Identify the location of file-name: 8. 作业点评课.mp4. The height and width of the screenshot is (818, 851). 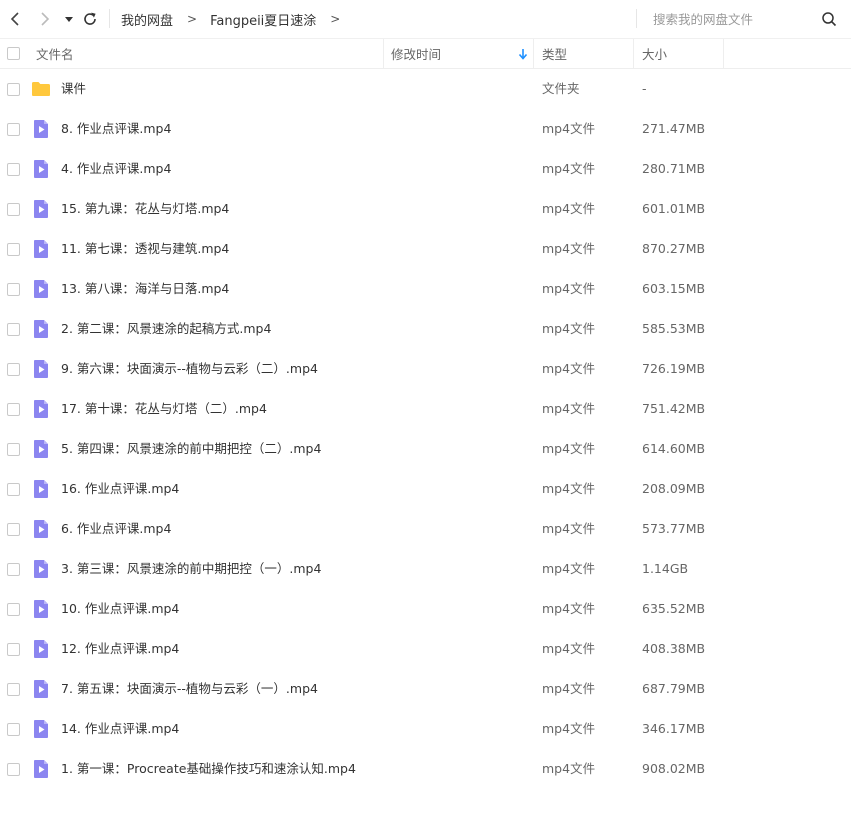
(116, 129).